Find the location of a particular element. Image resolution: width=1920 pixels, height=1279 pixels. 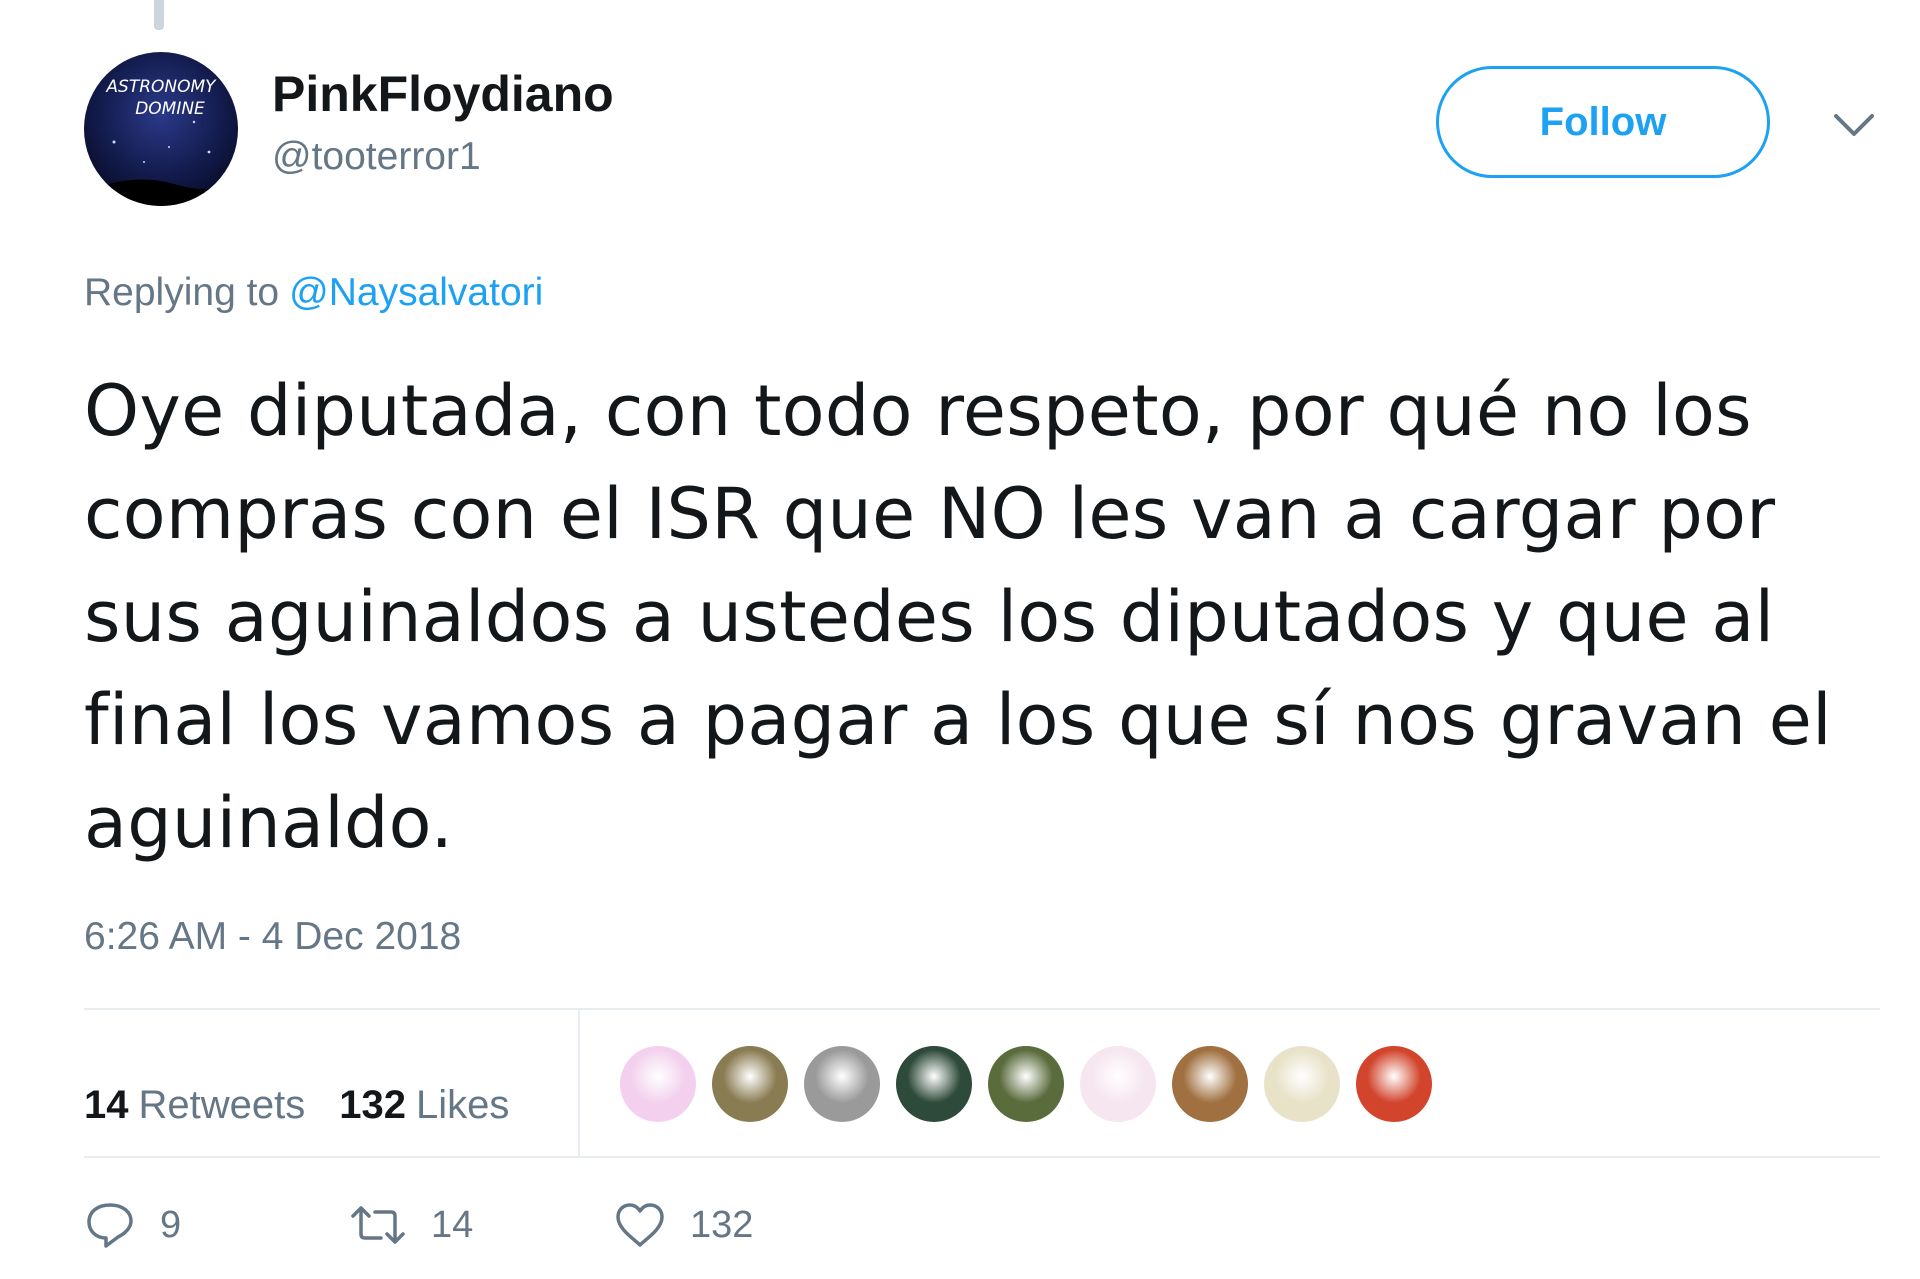

author-avatar: ASTRONOMY DOMINE is located at coordinates (161, 129).